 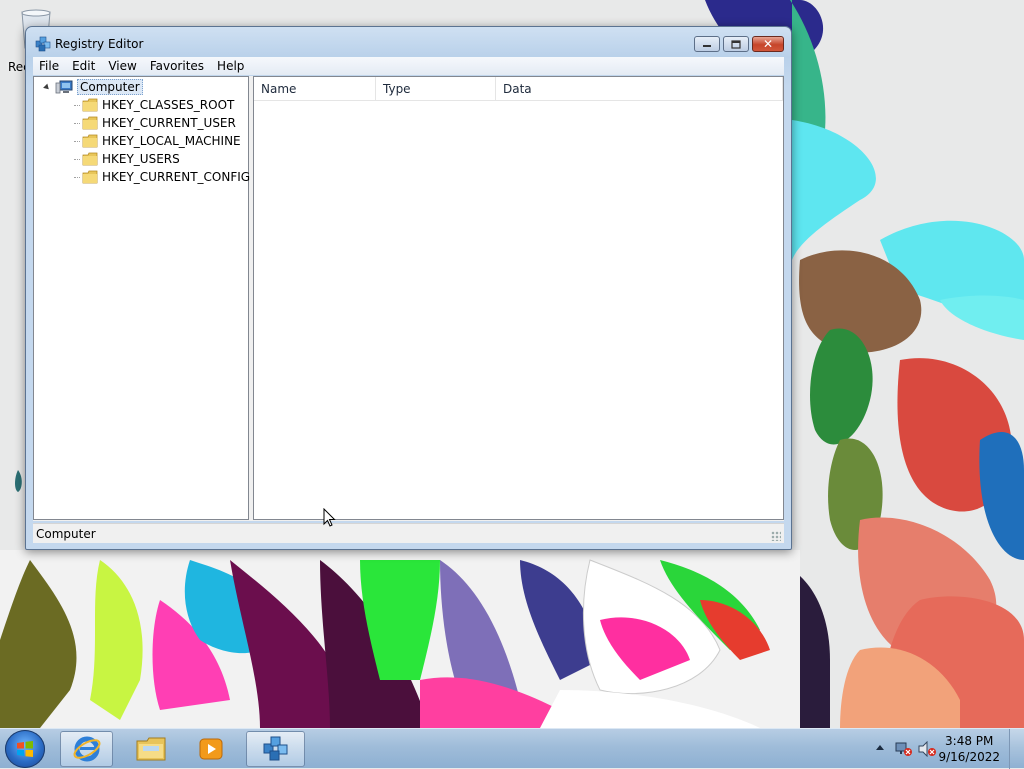 What do you see at coordinates (110, 87) in the screenshot?
I see `tree-item-label: Computer` at bounding box center [110, 87].